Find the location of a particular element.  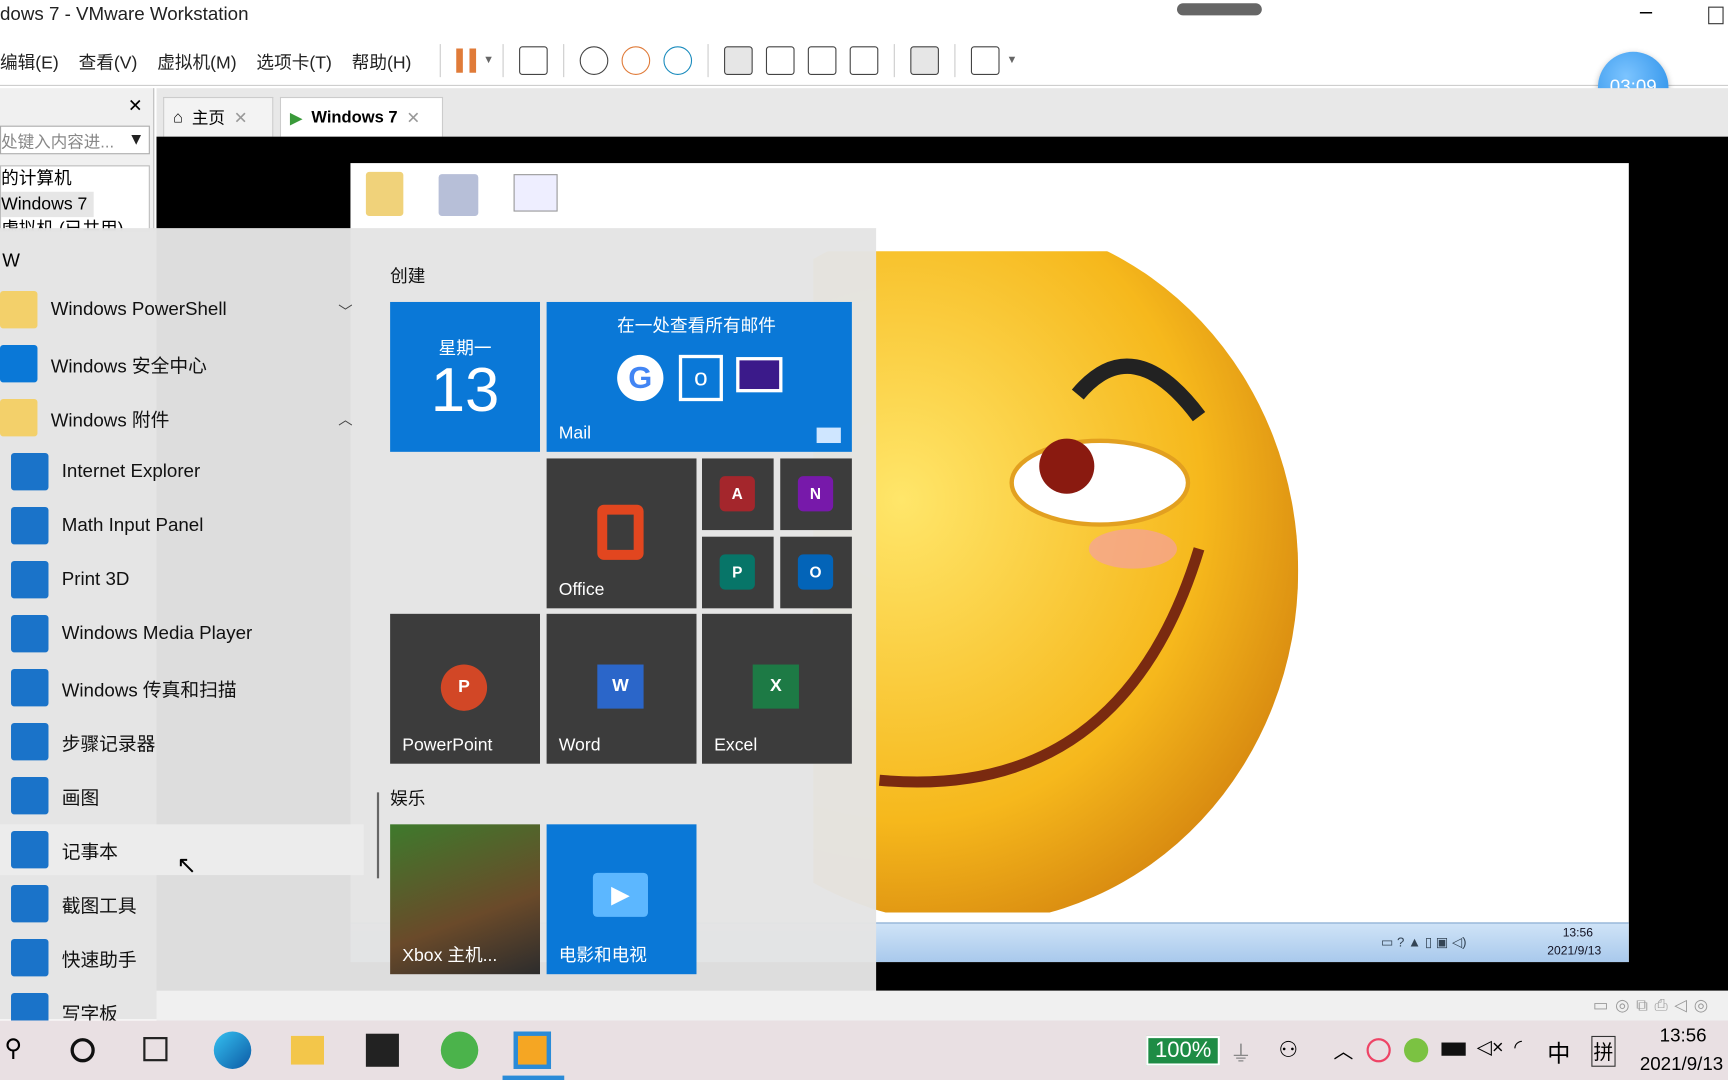

guest-tray-icons: ▭ ? ▲ ▯ ▣ ◁) is located at coordinates (1424, 942).